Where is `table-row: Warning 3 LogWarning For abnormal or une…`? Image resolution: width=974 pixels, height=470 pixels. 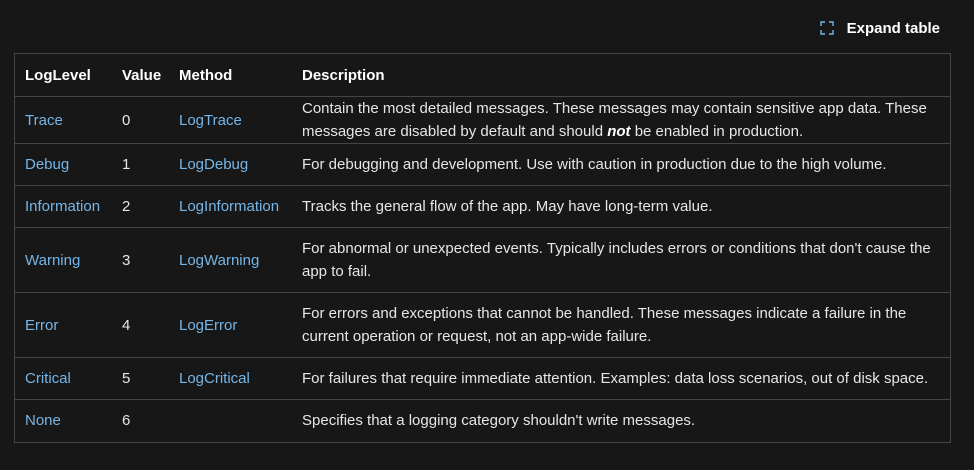 table-row: Warning 3 LogWarning For abnormal or une… is located at coordinates (482, 260).